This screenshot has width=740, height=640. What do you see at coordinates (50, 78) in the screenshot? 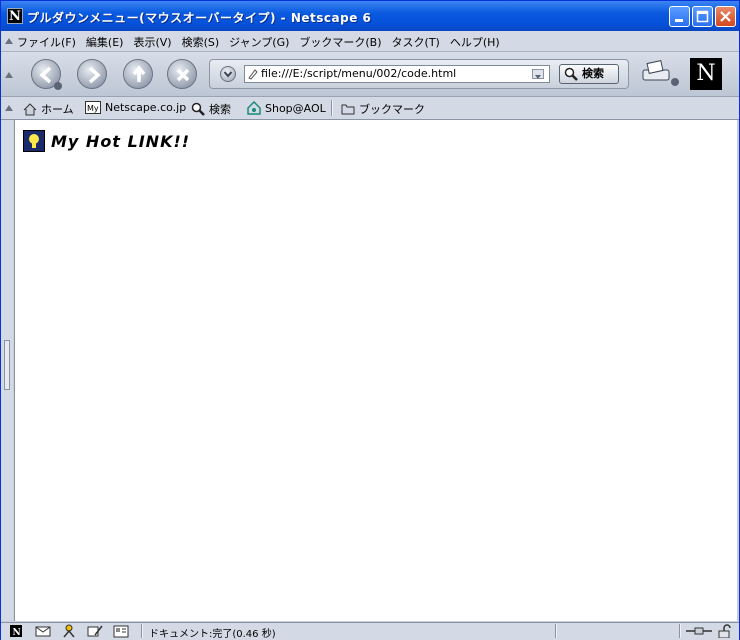
I see `back-arrow-icon` at bounding box center [50, 78].